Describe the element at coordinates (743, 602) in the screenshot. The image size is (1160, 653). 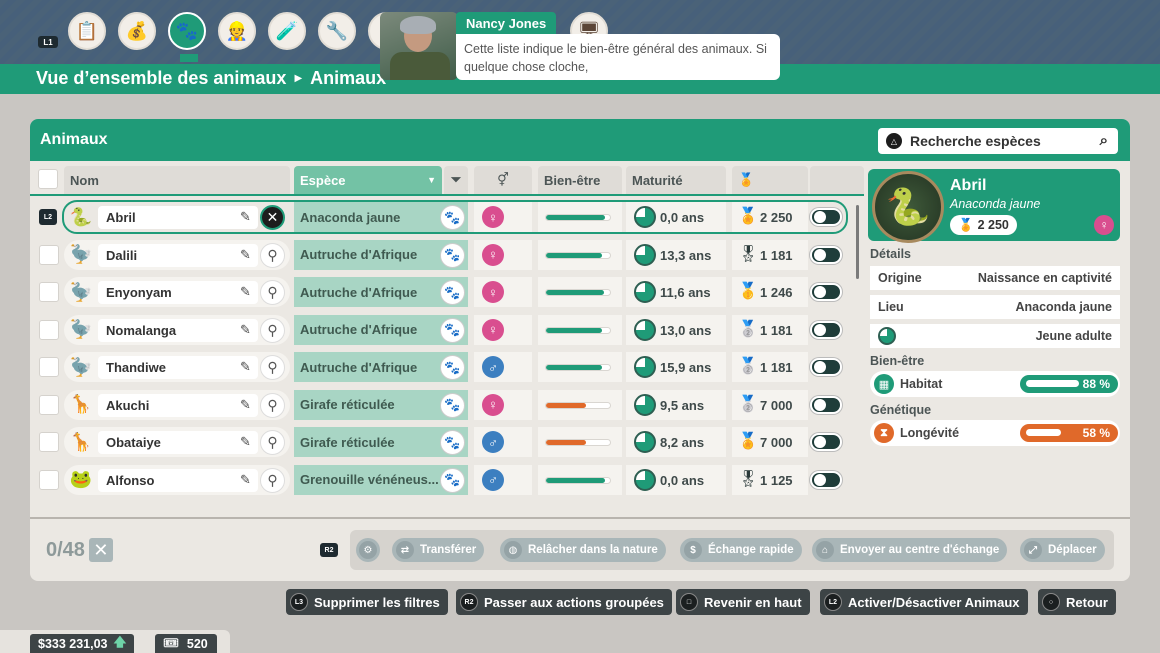
I see `hint-back-to-top: □ Revenir en haut` at that location.